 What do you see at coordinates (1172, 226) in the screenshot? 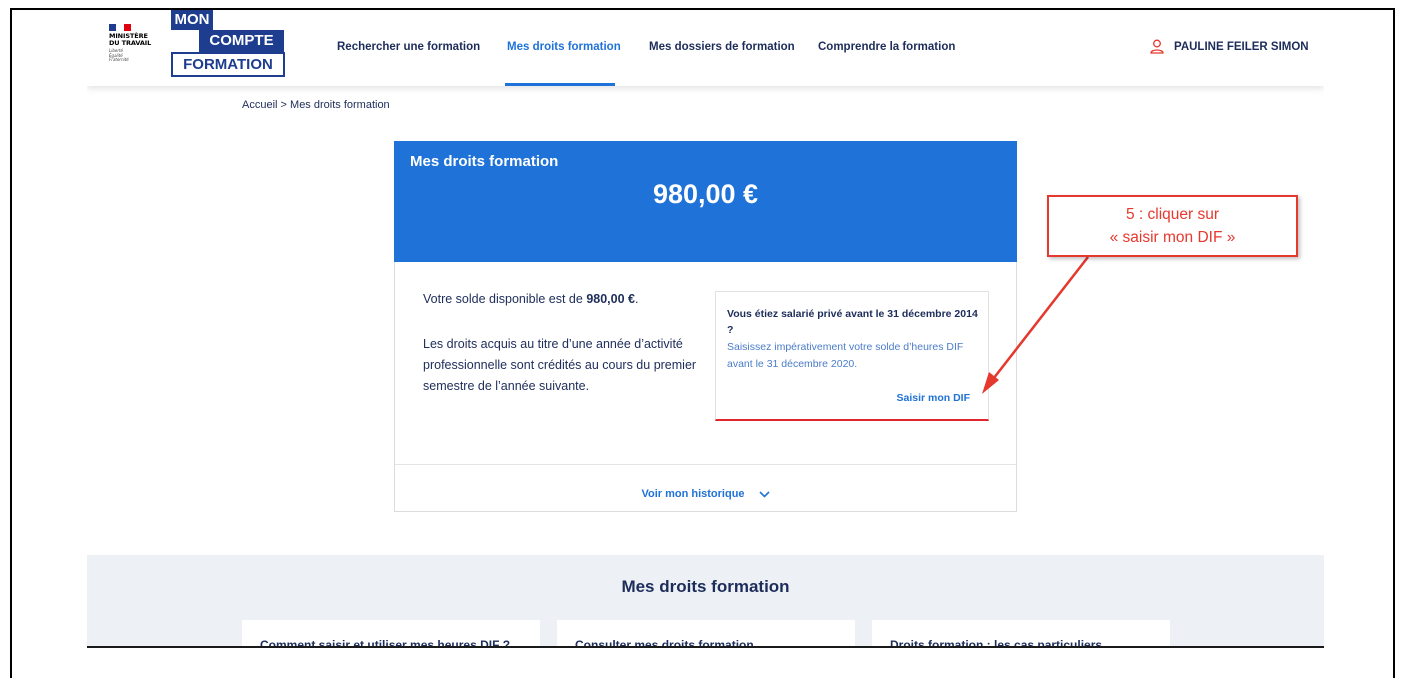
I see `tutorial-annotation: 5 : cliquer sur « saisir mon DIF »` at bounding box center [1172, 226].